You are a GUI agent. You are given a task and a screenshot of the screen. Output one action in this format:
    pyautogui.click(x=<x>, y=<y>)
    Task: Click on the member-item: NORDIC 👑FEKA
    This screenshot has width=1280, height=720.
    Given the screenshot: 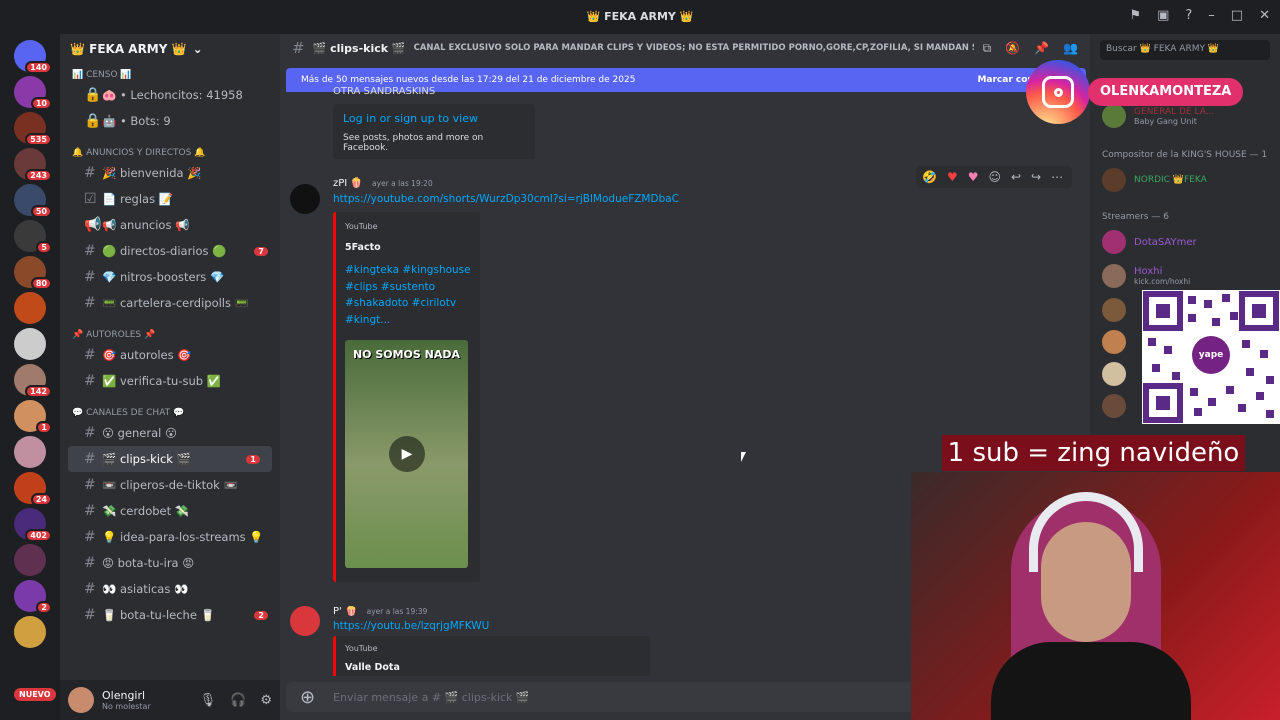 What is the action you would take?
    pyautogui.click(x=1154, y=180)
    